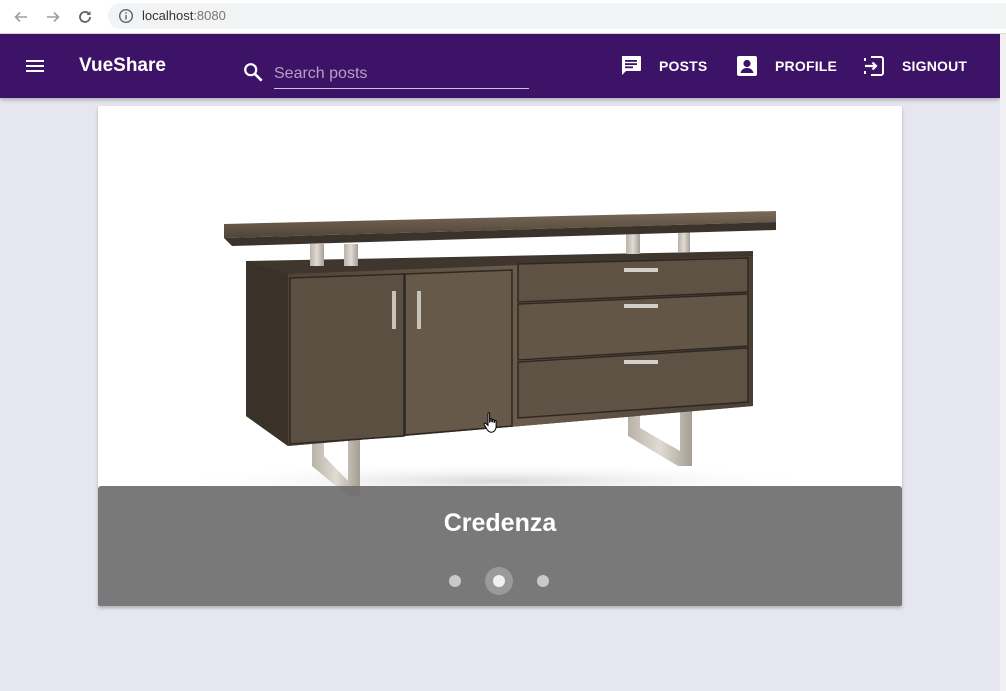 This screenshot has height=691, width=1006. I want to click on scrollbar-track, so click(1003, 362).